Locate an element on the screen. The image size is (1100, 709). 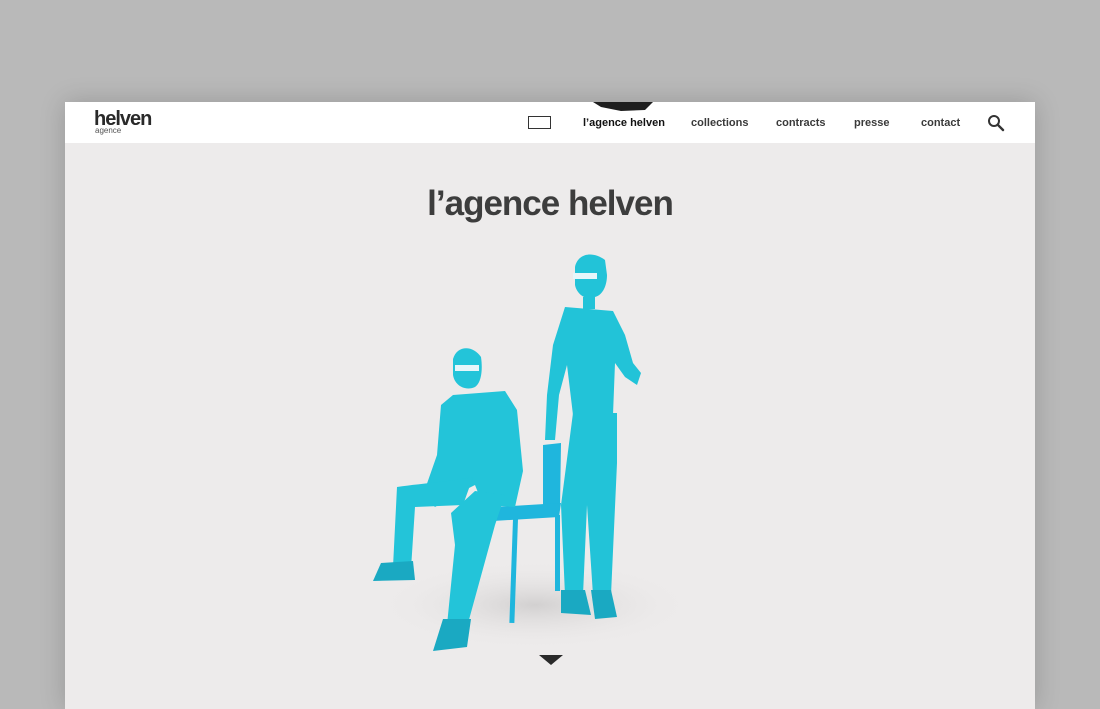
nav-item-agence: l’agence helven is located at coordinates (624, 123).